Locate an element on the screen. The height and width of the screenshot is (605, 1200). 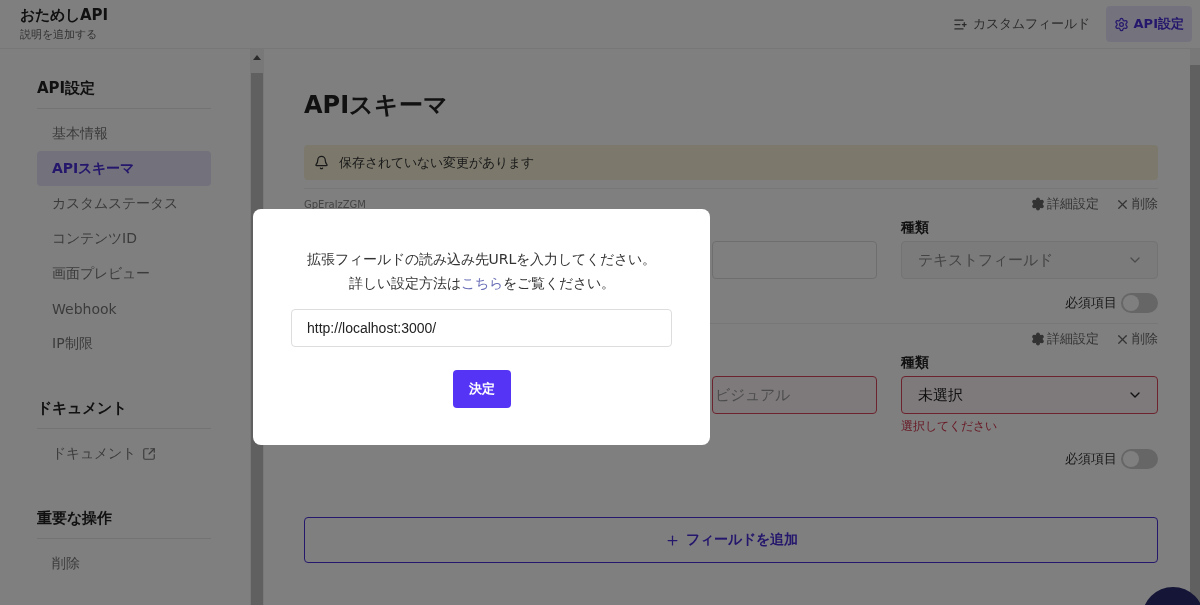
plus-icon is located at coordinates (672, 540).